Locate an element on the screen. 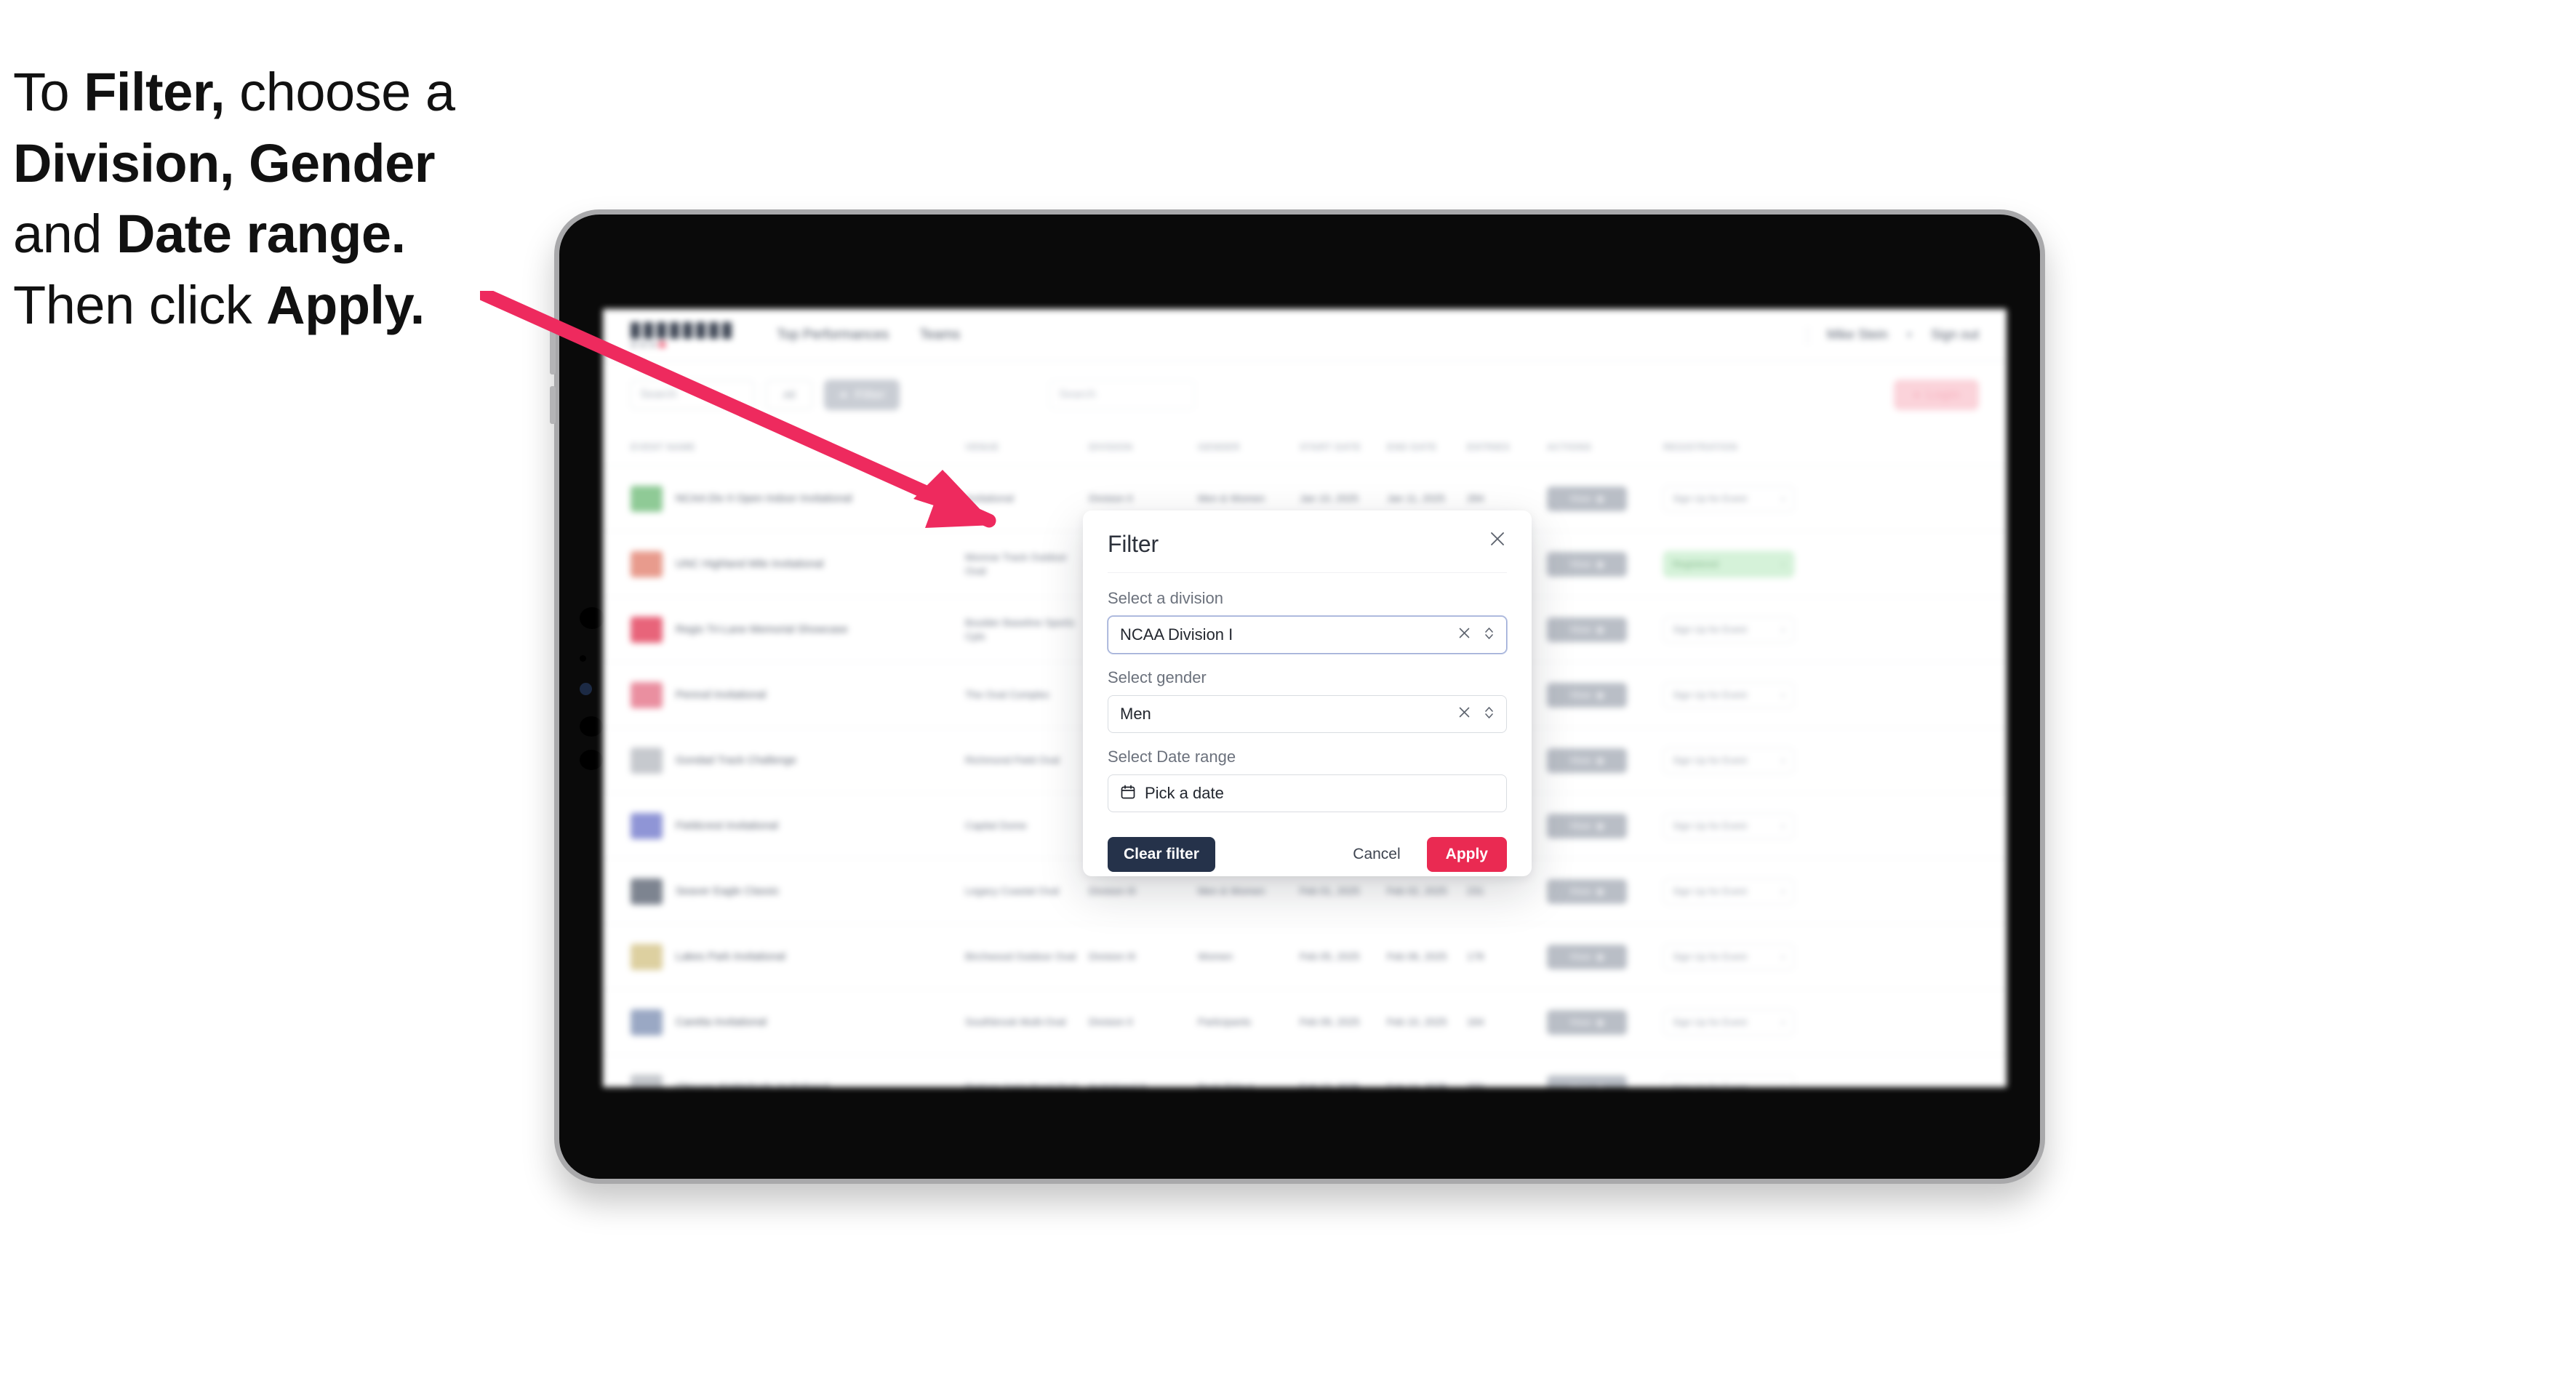 The height and width of the screenshot is (1386, 2576). division-select-value: NCAA Division I is located at coordinates (1176, 635).